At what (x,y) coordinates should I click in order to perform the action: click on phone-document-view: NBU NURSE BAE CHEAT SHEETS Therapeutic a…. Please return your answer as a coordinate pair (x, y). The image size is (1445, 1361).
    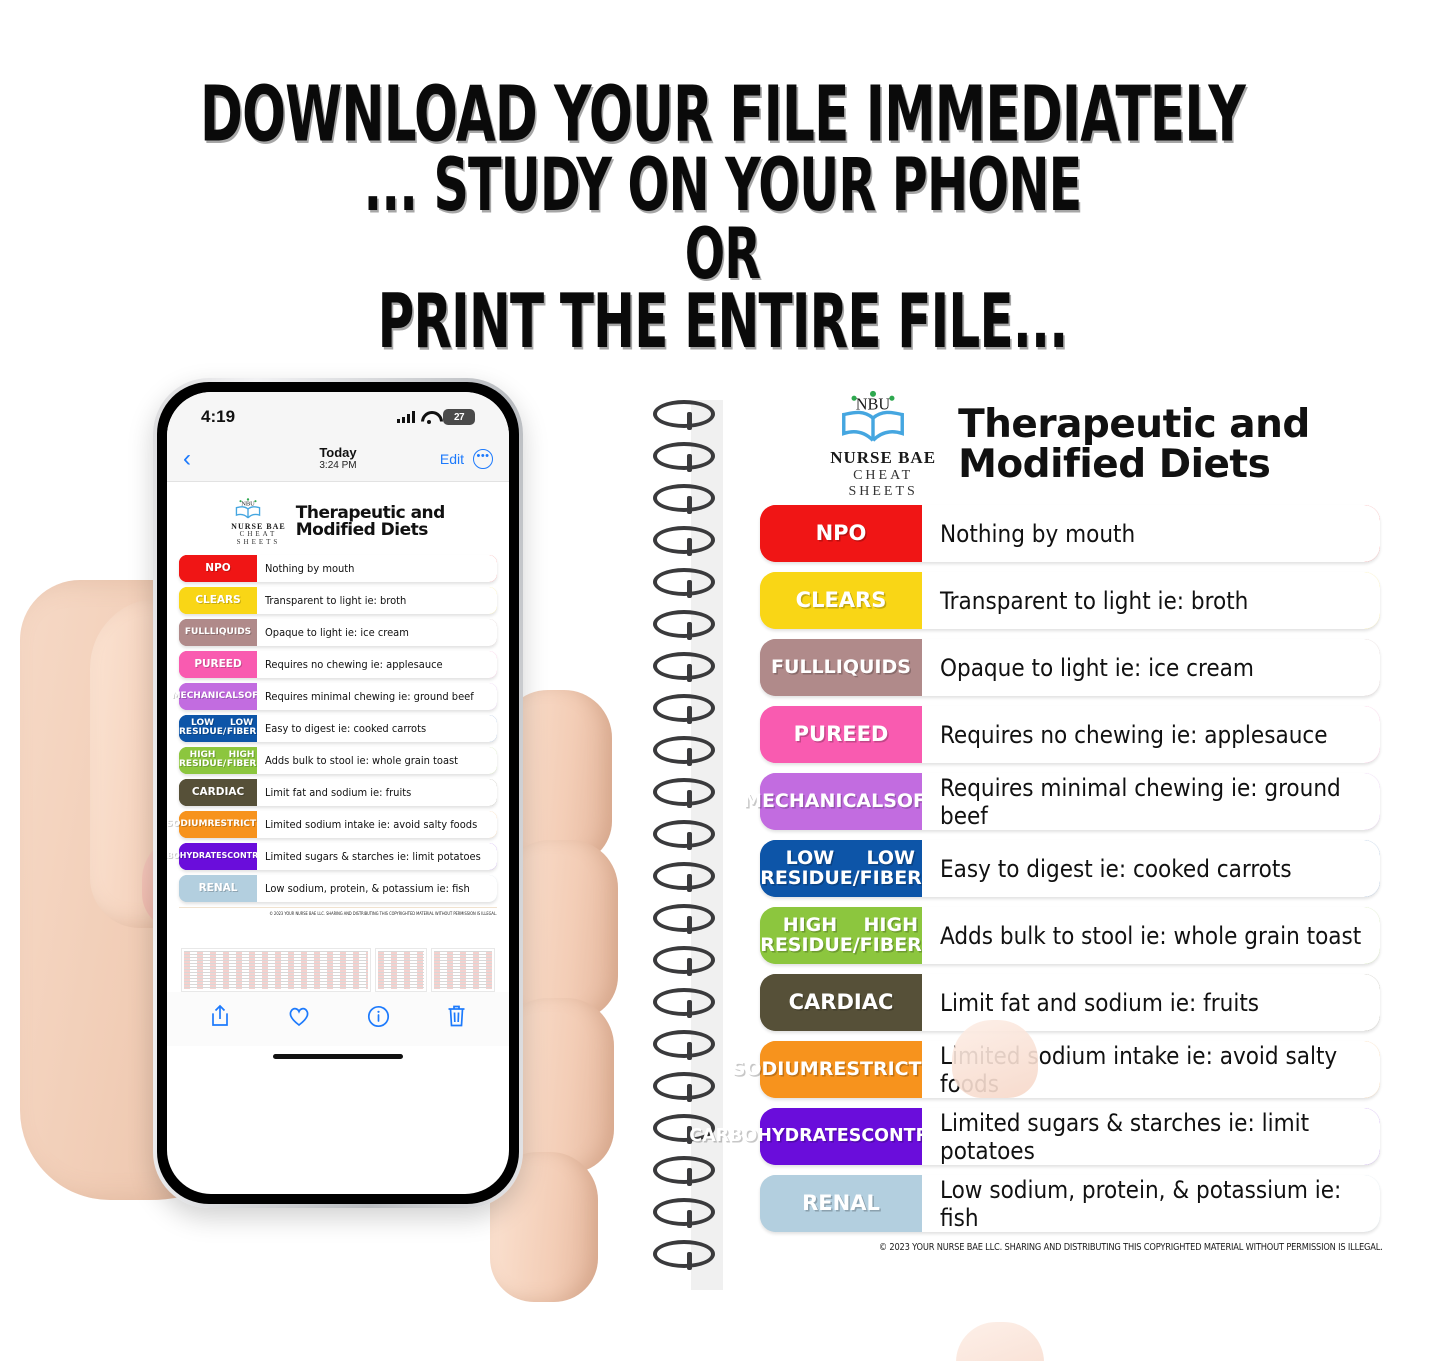
    Looking at the image, I should click on (338, 770).